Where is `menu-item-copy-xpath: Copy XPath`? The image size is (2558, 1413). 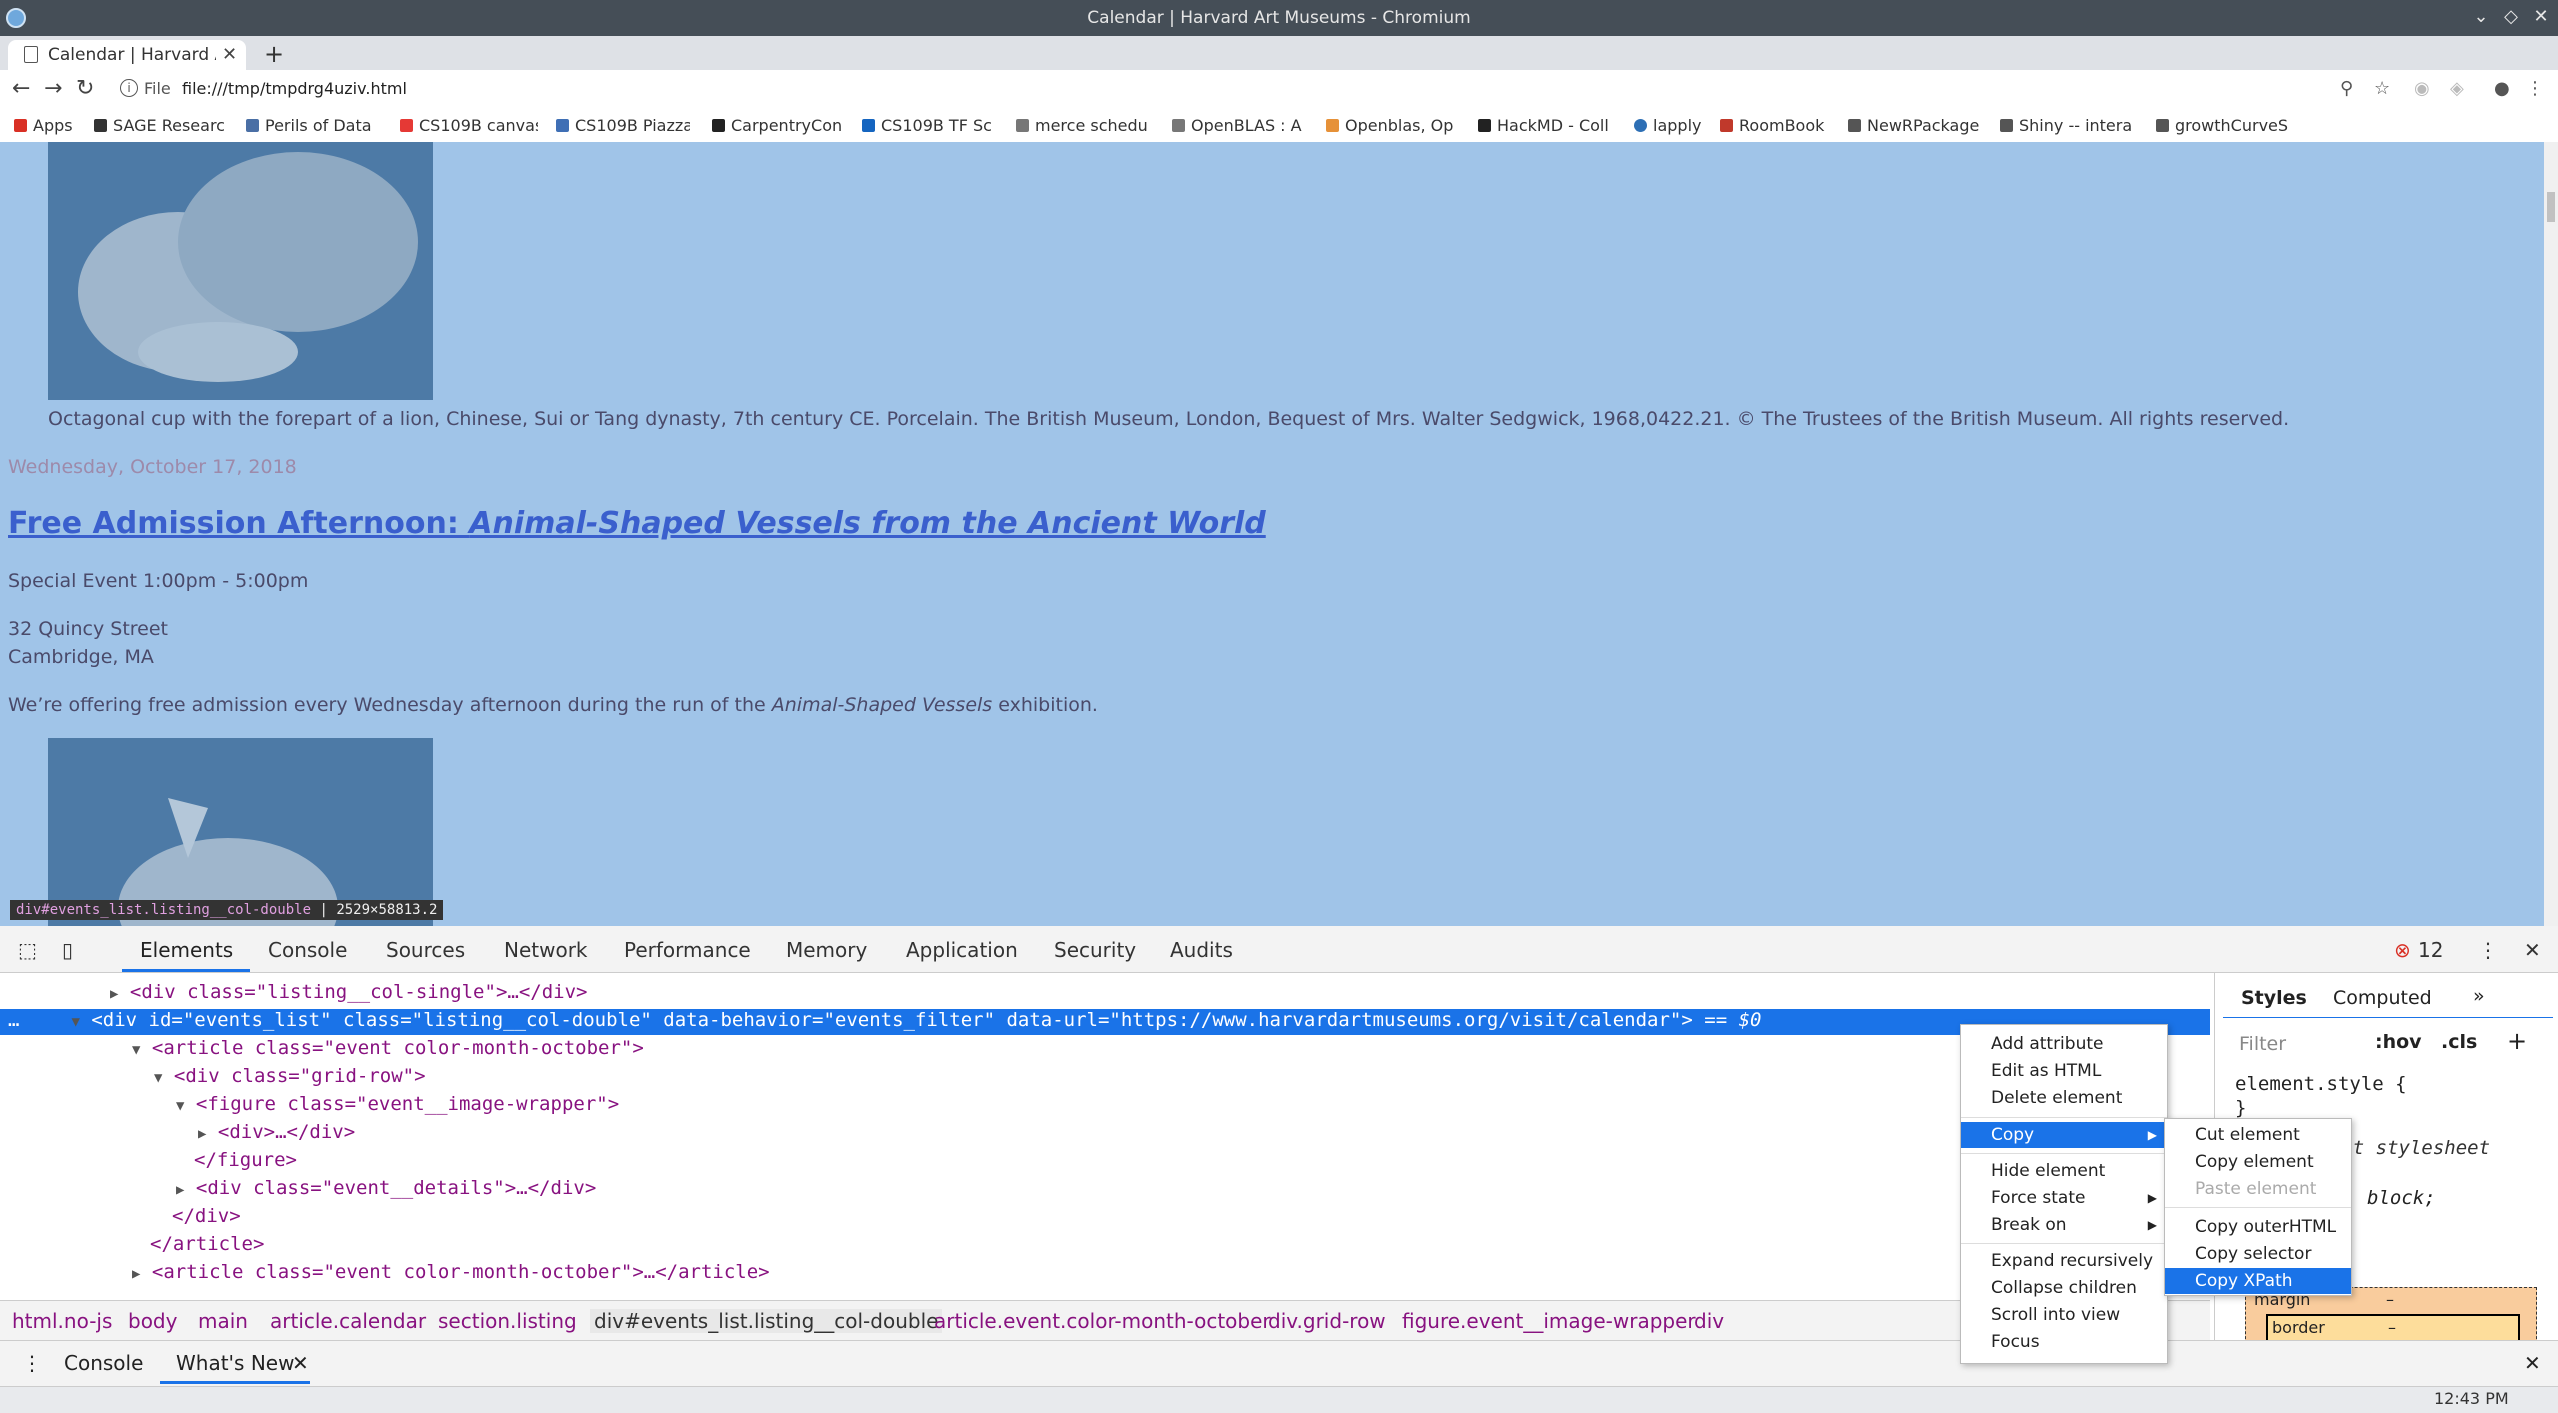 menu-item-copy-xpath: Copy XPath is located at coordinates (2258, 1281).